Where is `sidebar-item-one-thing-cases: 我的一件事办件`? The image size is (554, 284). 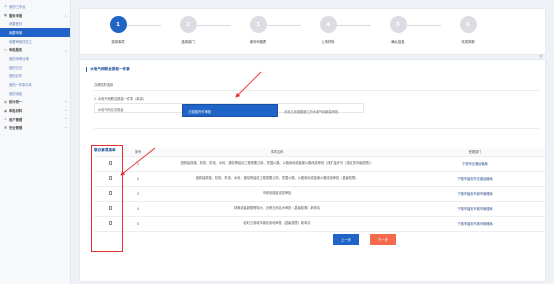 sidebar-item-one-thing-cases: 我的一件事办件 is located at coordinates (35, 84).